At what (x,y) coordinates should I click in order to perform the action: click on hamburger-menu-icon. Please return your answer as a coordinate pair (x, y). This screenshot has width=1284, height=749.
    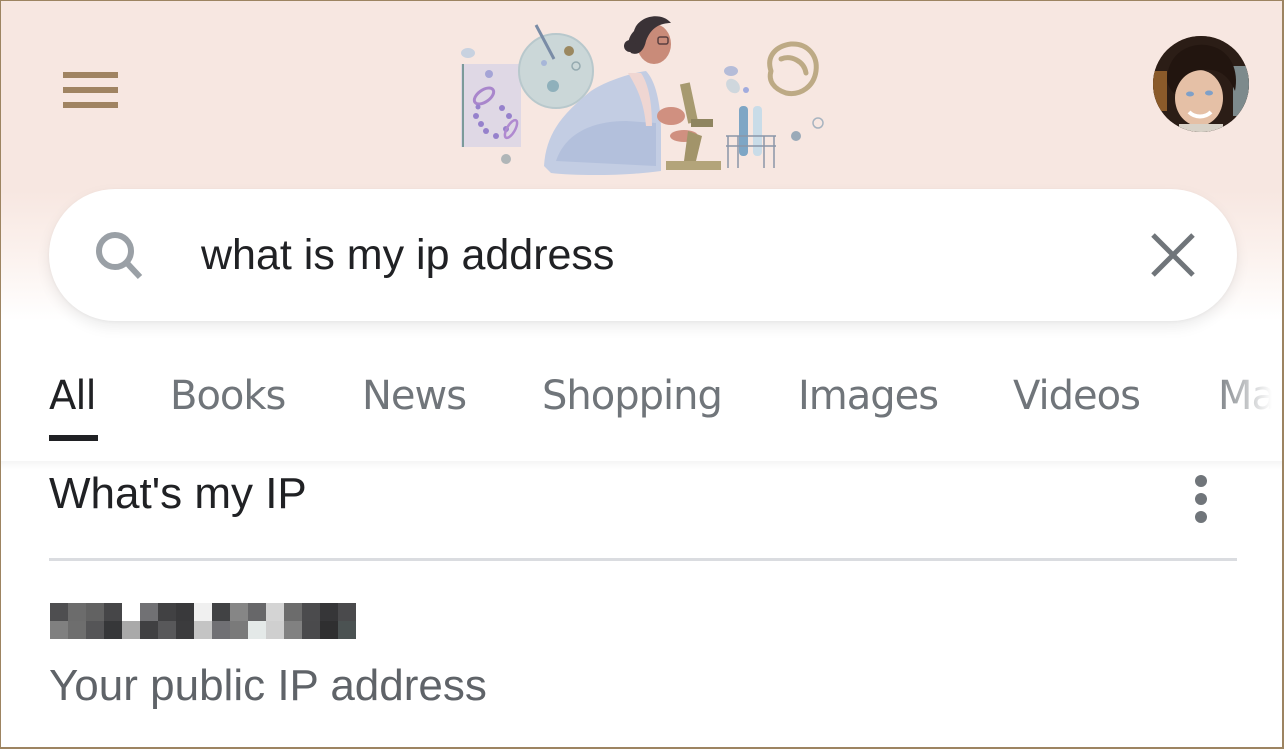
    Looking at the image, I should click on (91, 90).